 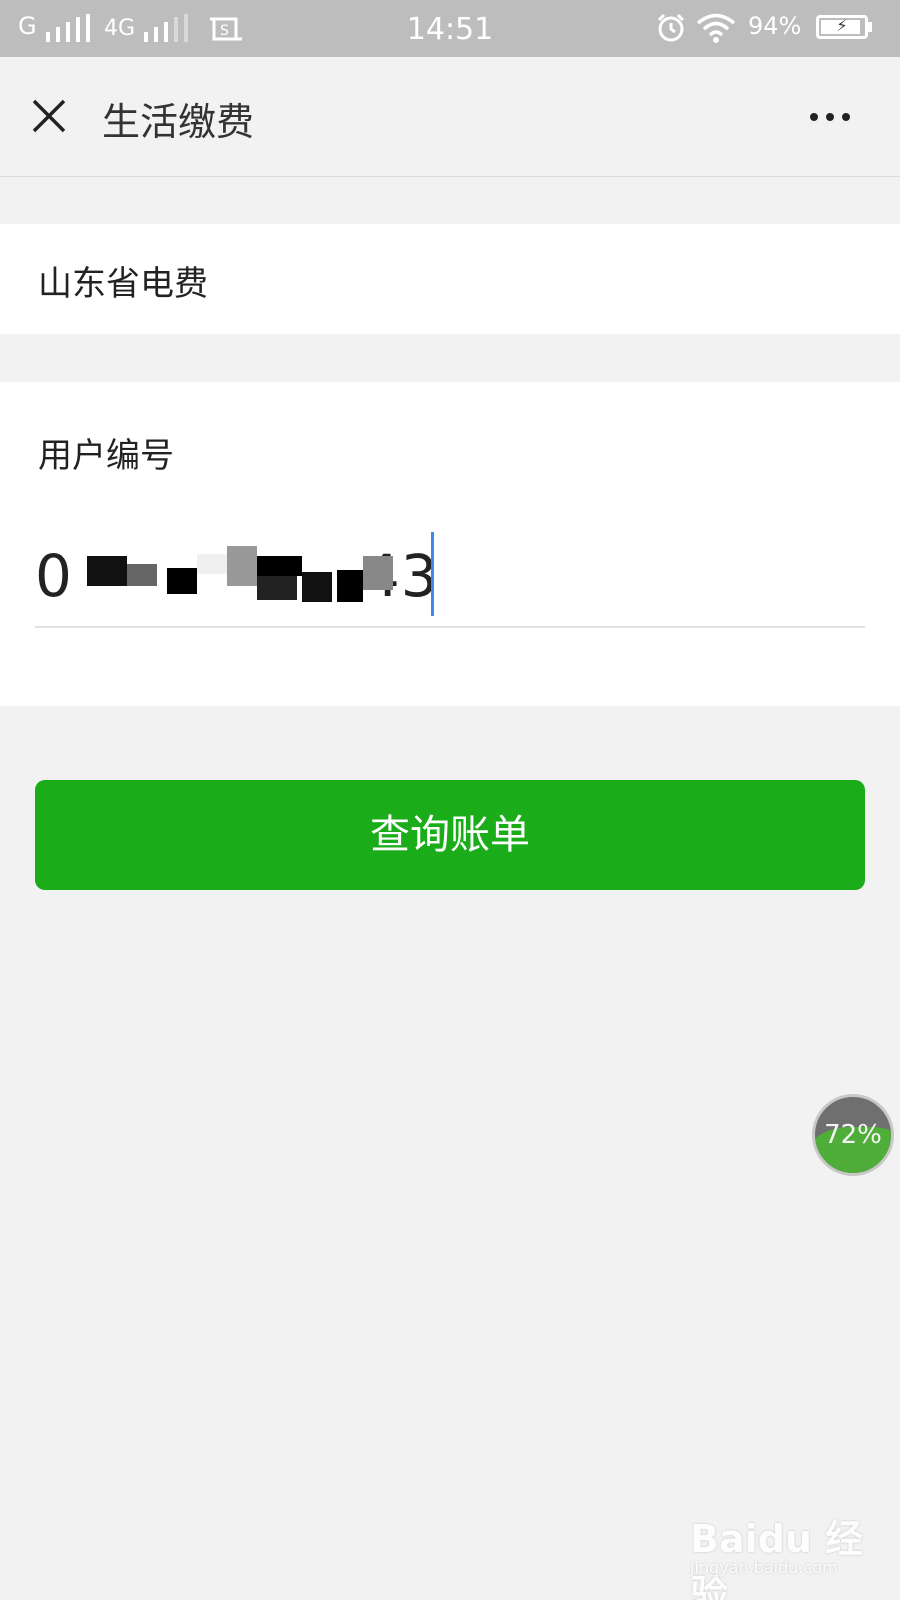 What do you see at coordinates (450, 835) in the screenshot?
I see `query-bill-button: 查询账单` at bounding box center [450, 835].